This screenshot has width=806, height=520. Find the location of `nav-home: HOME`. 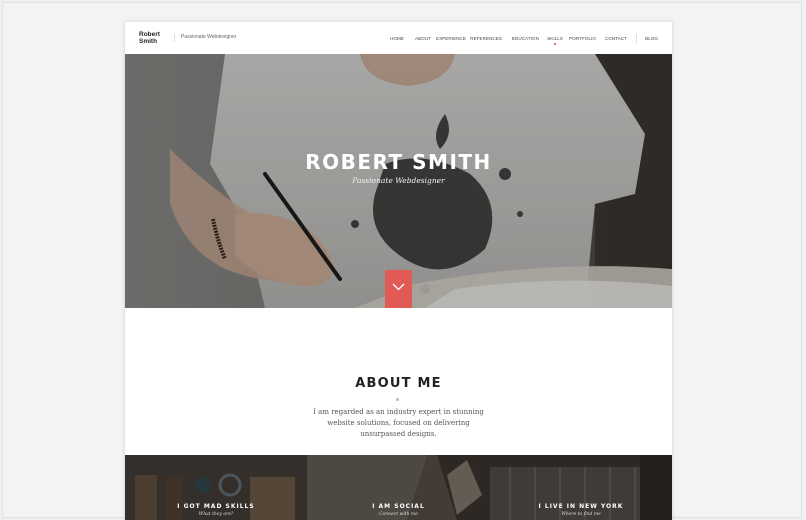

nav-home: HOME is located at coordinates (397, 38).